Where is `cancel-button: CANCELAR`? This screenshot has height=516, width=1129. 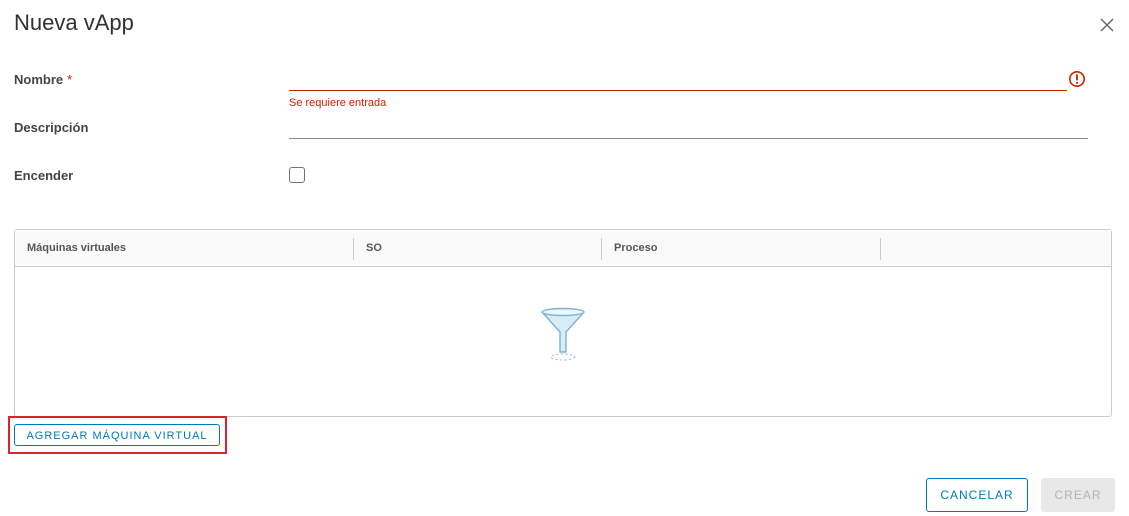
cancel-button: CANCELAR is located at coordinates (977, 495).